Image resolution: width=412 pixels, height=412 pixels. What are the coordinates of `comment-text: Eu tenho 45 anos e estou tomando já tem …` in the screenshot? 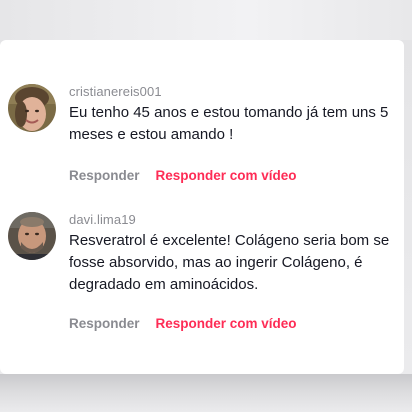 It's located at (229, 123).